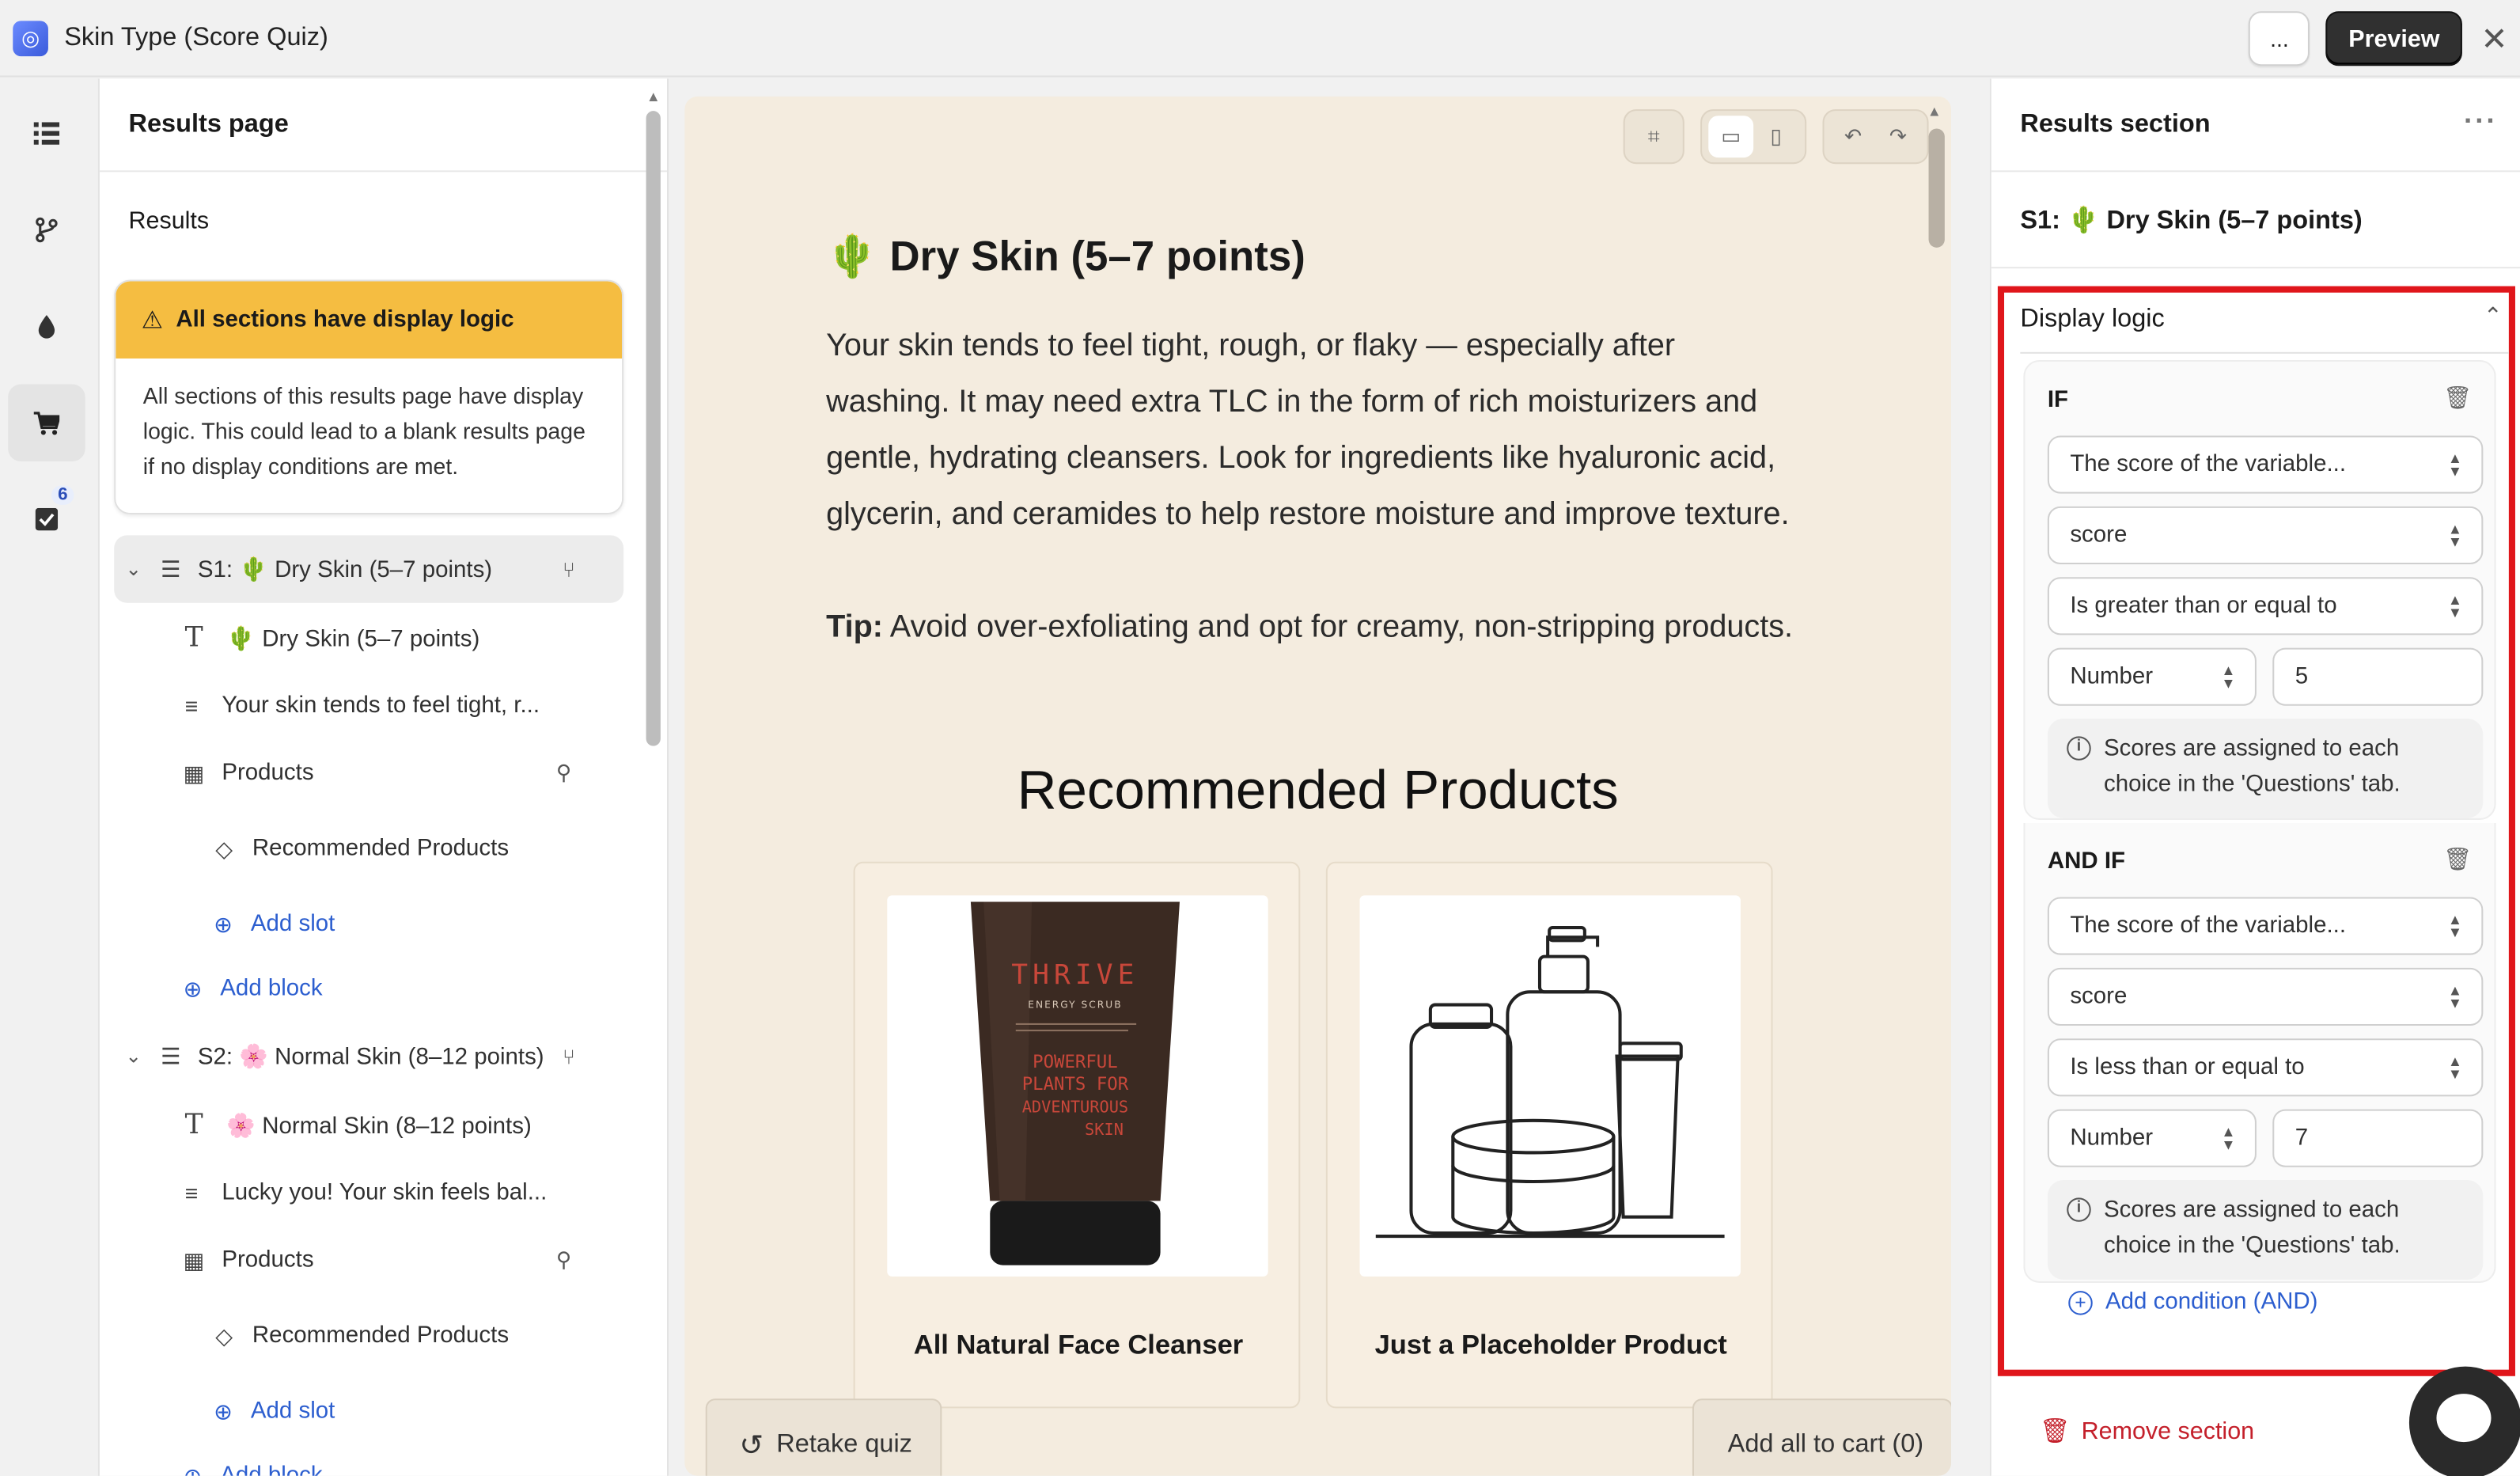 The height and width of the screenshot is (1476, 2520). I want to click on tree-section-s1: ⌄ ☰ S1: 🌵 Dry Skin (5–7 points) ⑂, so click(369, 569).